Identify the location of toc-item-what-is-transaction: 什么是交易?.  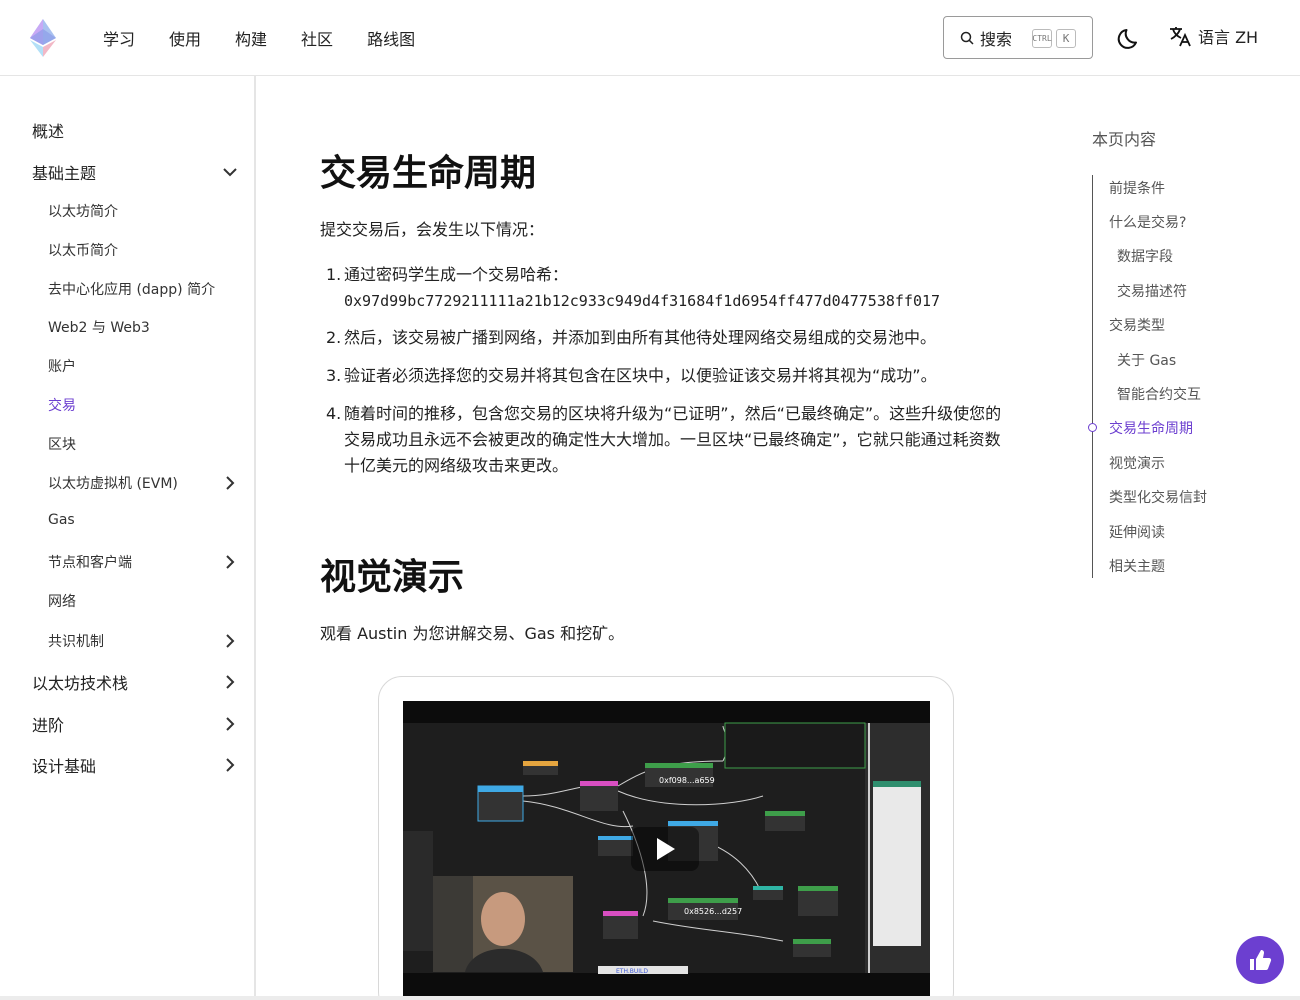
(1147, 222).